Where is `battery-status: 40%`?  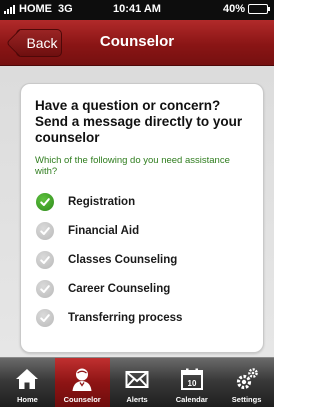 battery-status: 40% is located at coordinates (246, 9).